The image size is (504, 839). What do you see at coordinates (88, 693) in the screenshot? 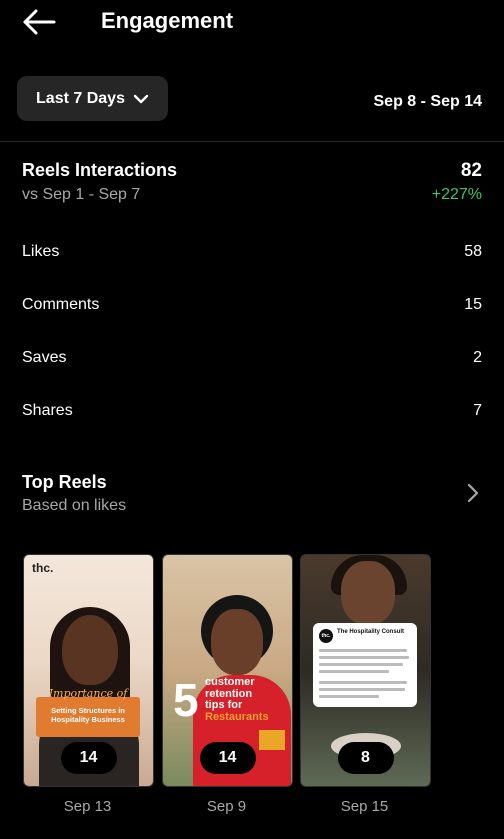
I see `reel-caption-script: Importance of` at bounding box center [88, 693].